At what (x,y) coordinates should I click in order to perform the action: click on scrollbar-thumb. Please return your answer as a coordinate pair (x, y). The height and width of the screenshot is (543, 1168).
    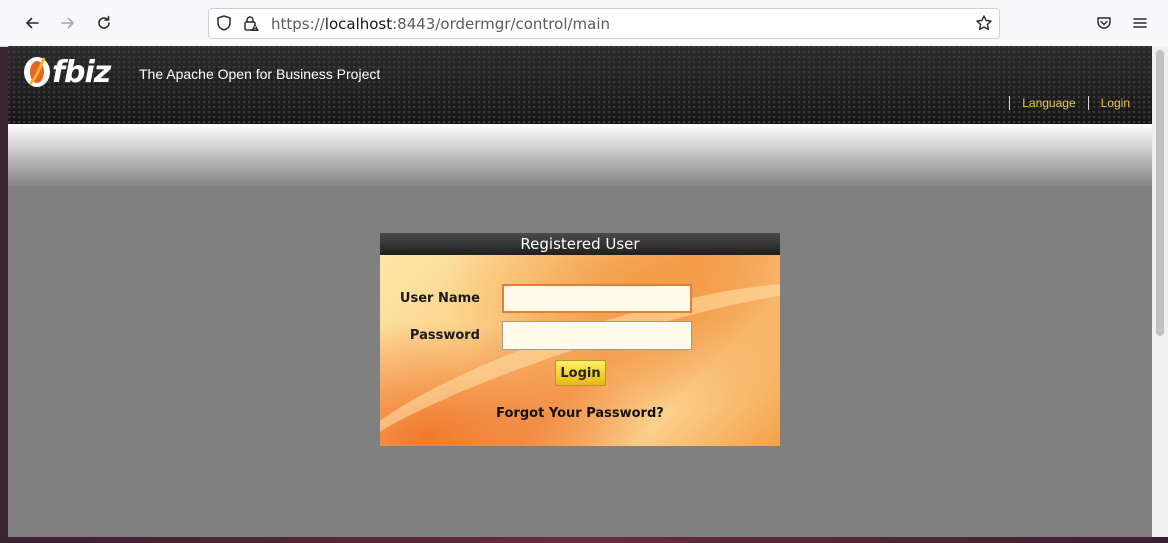
    Looking at the image, I should click on (1160, 193).